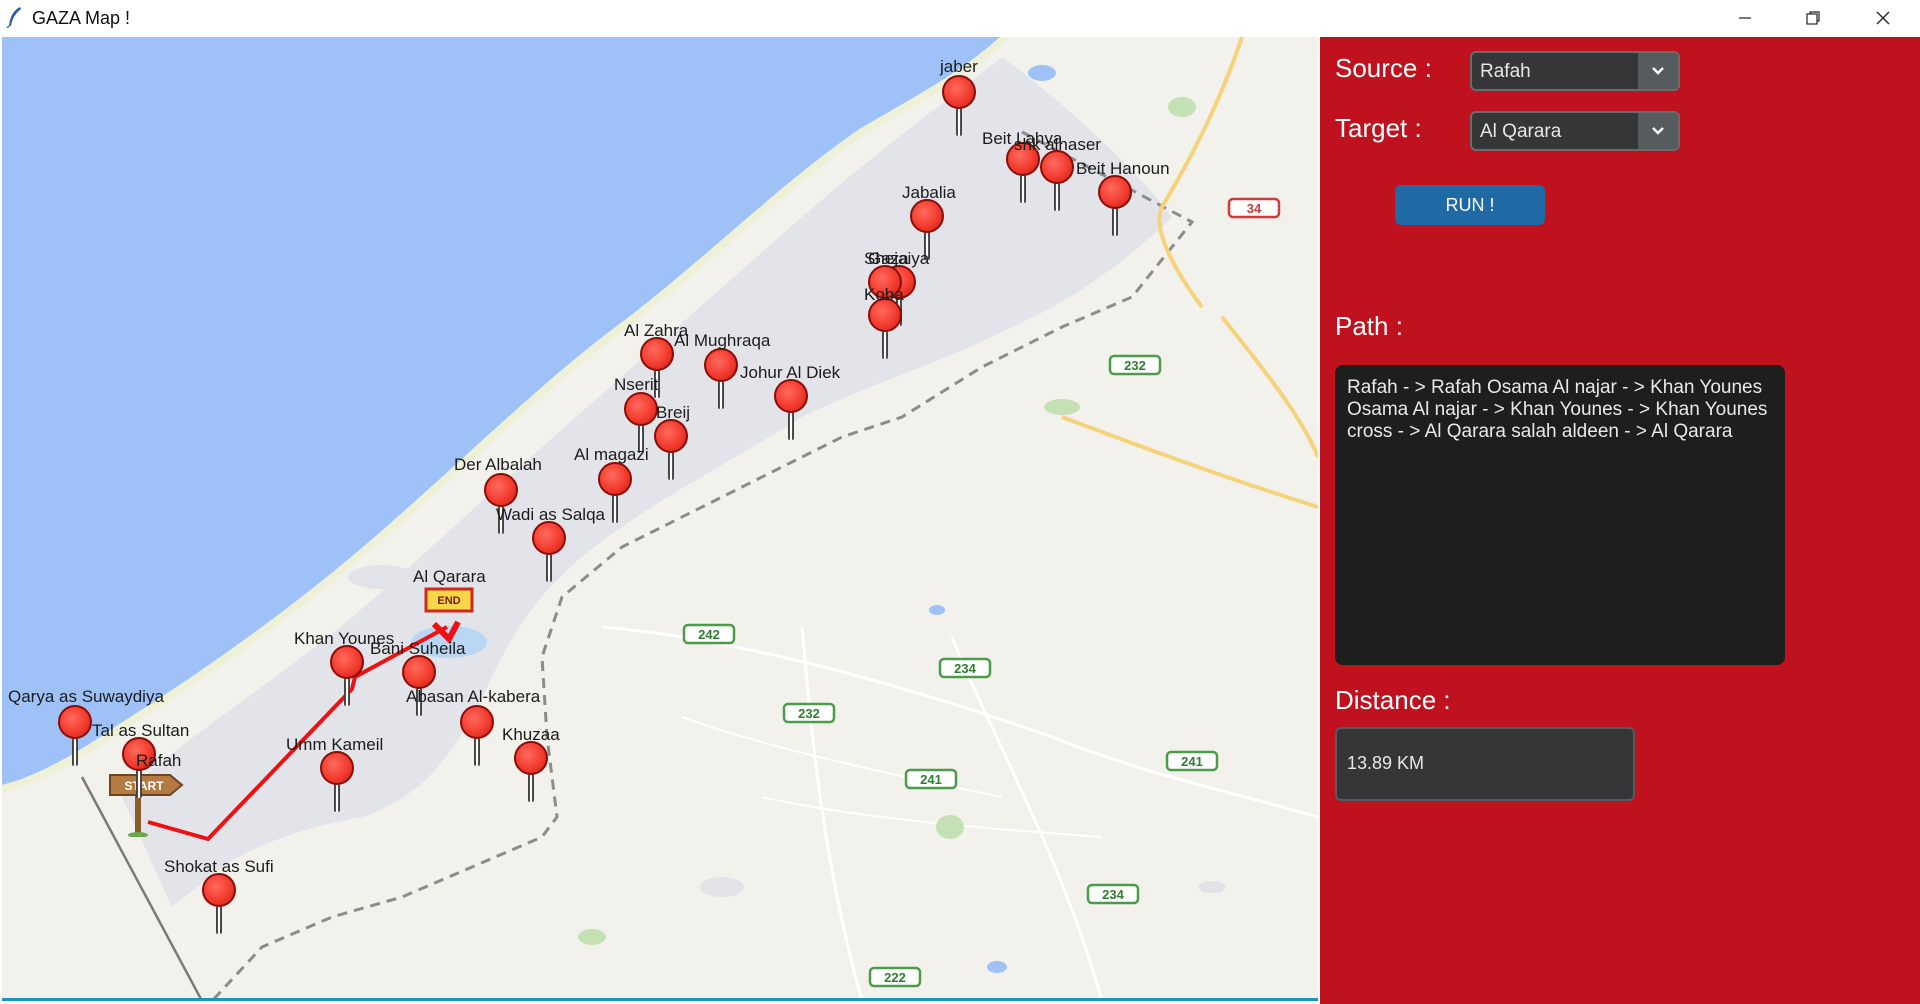 Image resolution: width=1920 pixels, height=1004 pixels. Describe the element at coordinates (1386, 763) in the screenshot. I see `distance-value: 13.89 KM` at that location.